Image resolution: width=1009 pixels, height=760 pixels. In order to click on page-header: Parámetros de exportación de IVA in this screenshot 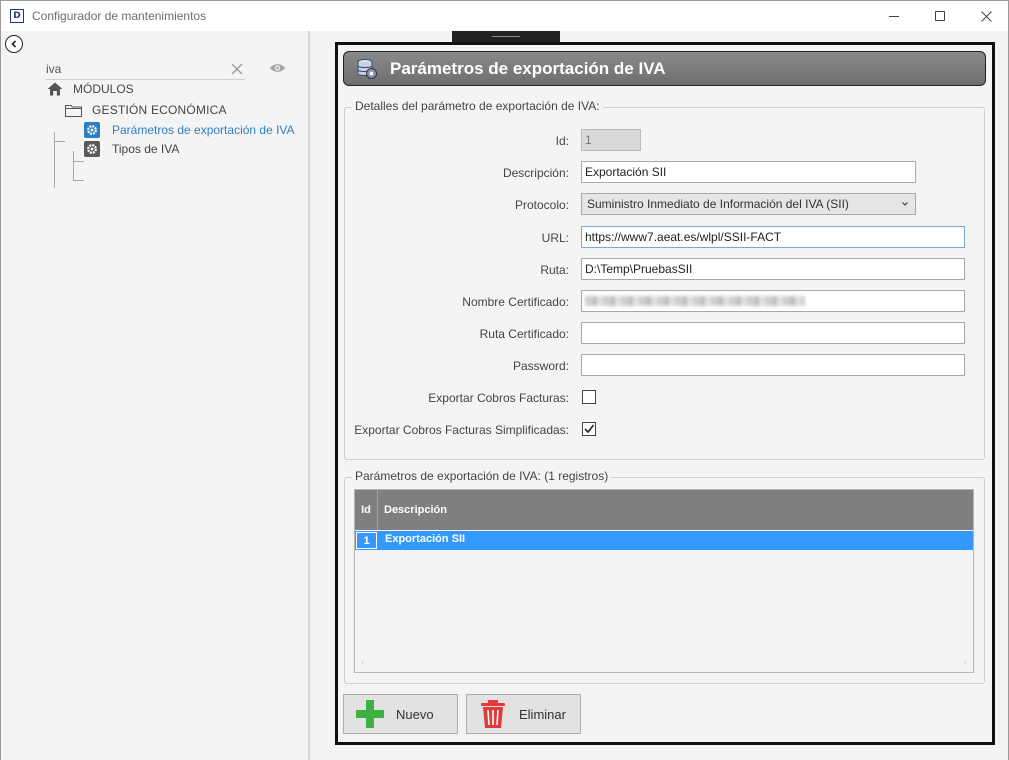, I will do `click(664, 68)`.